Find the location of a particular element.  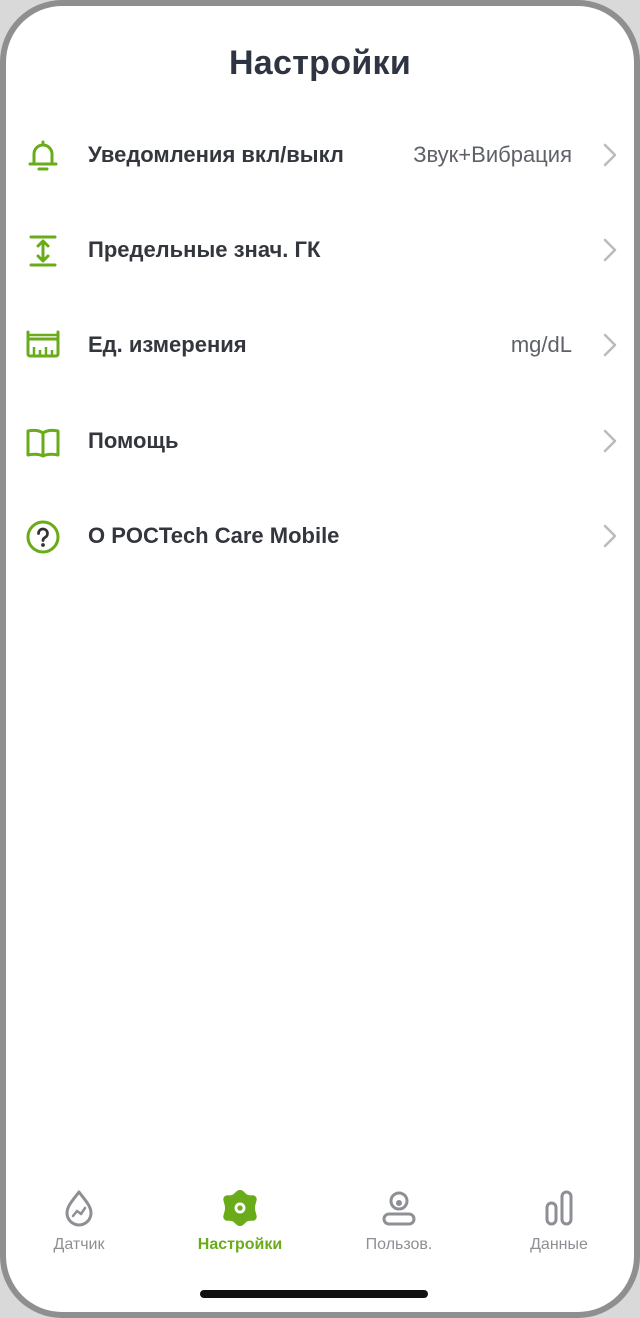

range-limits-icon is located at coordinates (43, 251).